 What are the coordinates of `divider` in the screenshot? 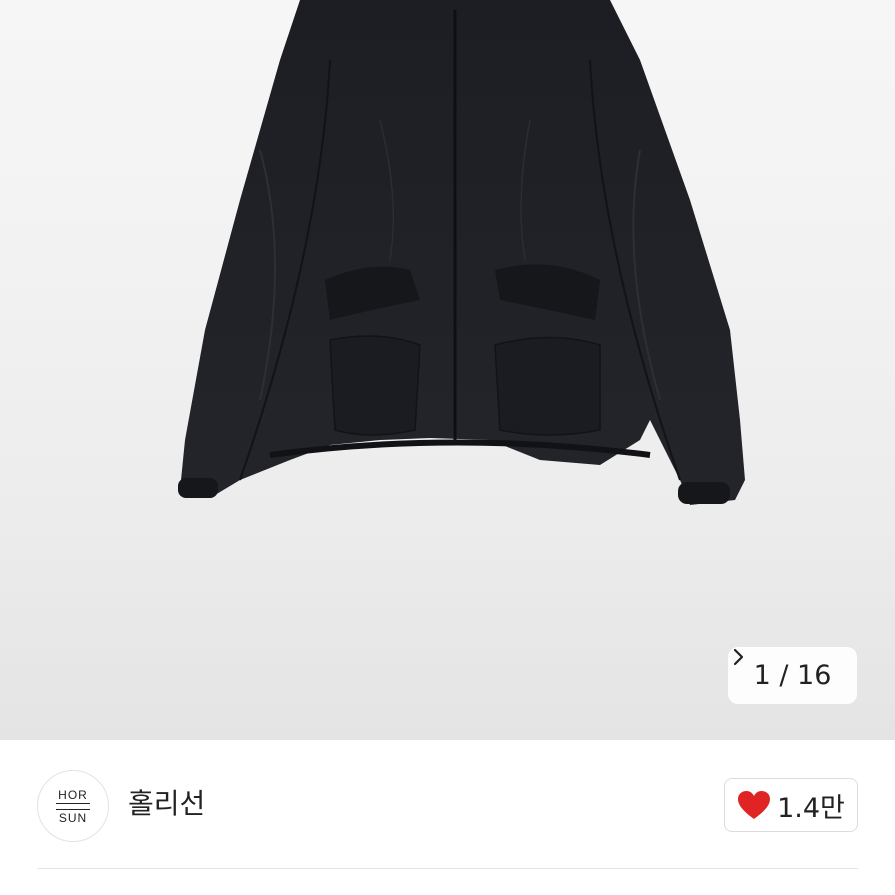 It's located at (447, 868).